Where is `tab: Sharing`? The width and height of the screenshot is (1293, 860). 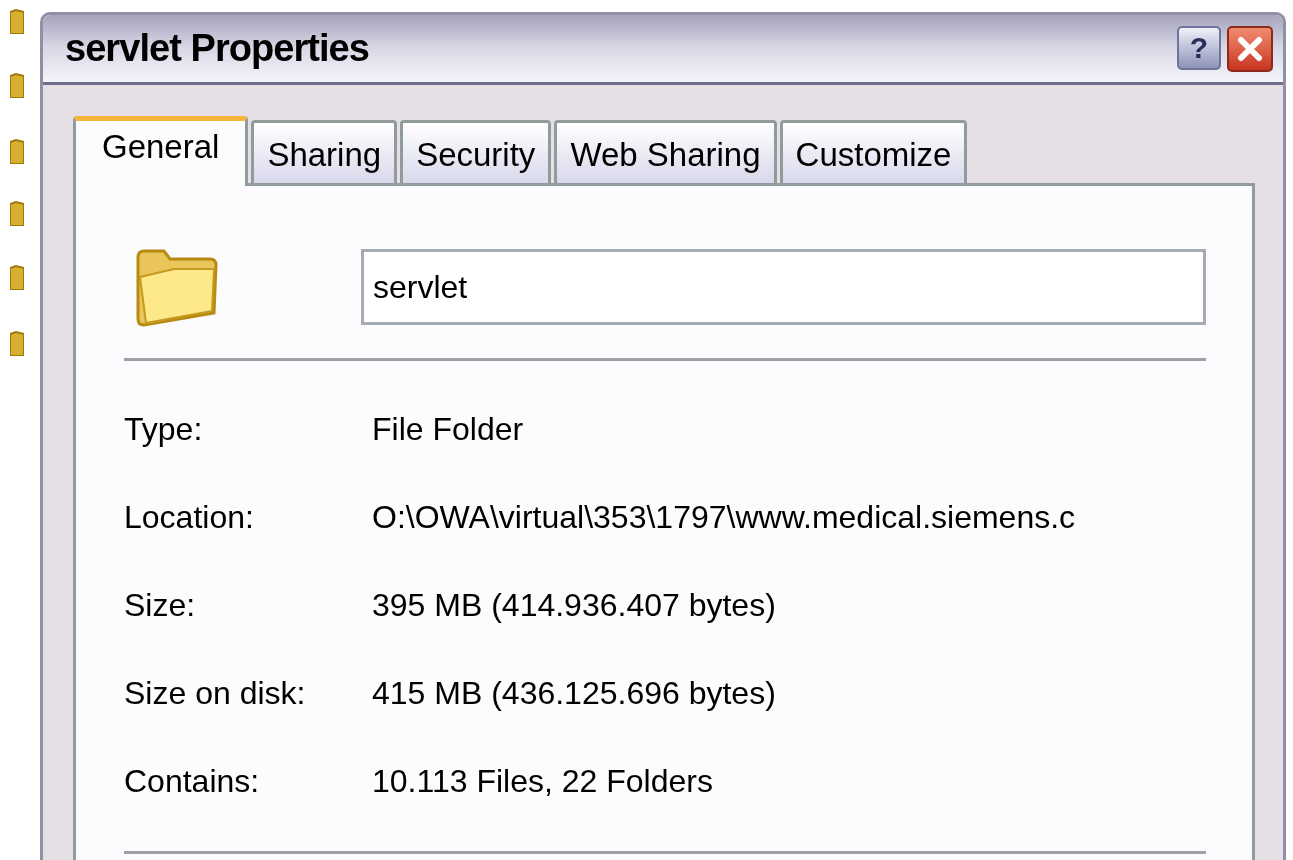
tab: Sharing is located at coordinates (324, 151).